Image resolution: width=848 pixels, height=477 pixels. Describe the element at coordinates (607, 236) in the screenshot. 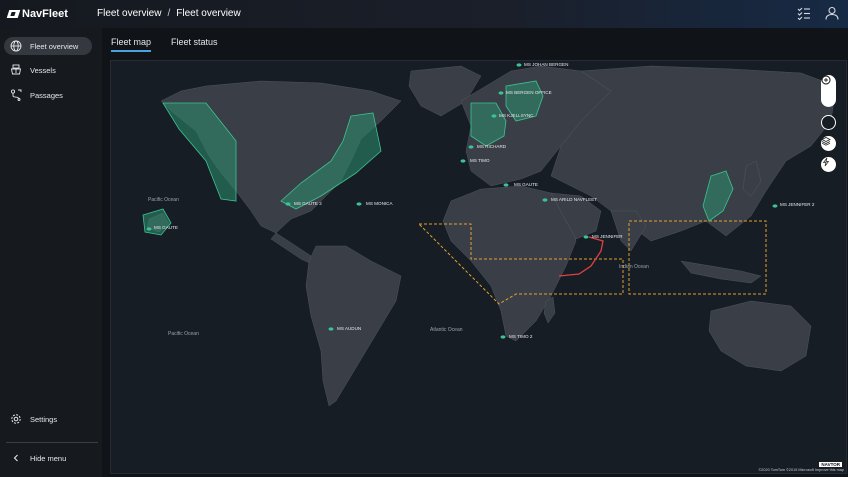

I see `ship-label: MS JENNIFER` at that location.